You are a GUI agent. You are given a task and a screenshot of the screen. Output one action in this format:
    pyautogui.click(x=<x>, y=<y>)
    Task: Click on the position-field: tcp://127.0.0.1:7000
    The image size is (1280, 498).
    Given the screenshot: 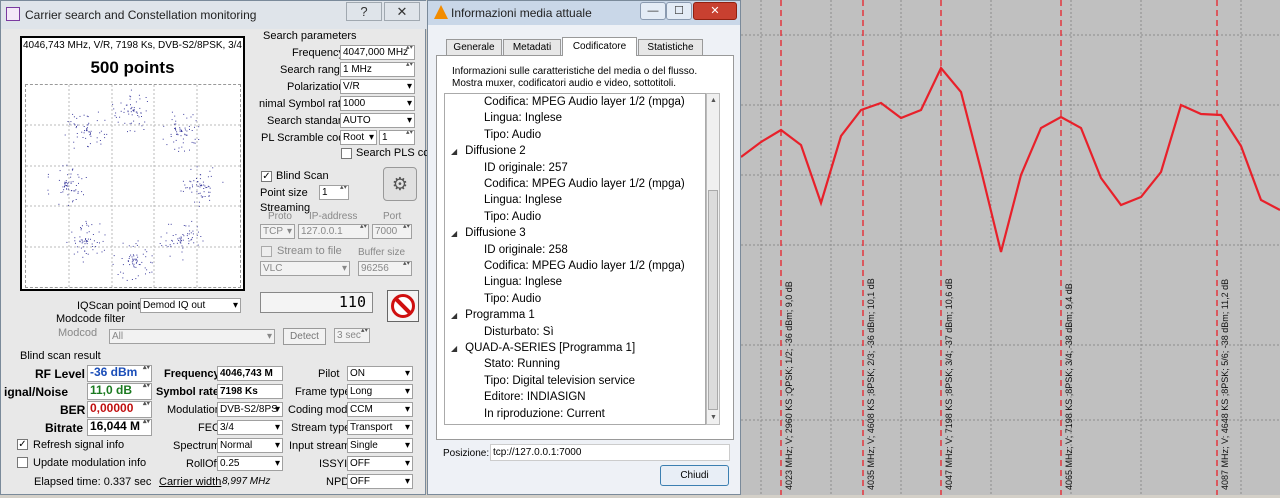 What is the action you would take?
    pyautogui.click(x=610, y=452)
    